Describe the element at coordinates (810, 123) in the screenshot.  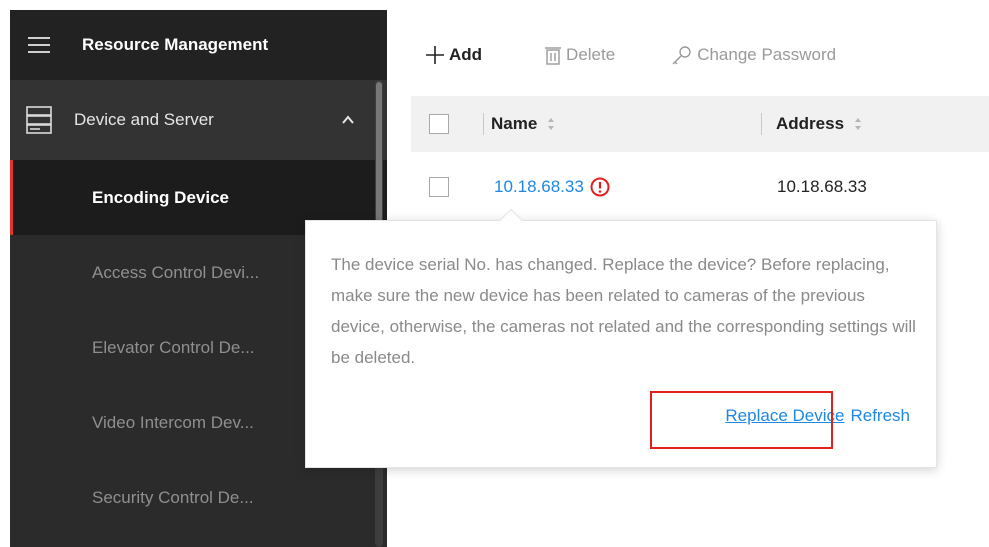
I see `column-header-address-label: Address` at that location.